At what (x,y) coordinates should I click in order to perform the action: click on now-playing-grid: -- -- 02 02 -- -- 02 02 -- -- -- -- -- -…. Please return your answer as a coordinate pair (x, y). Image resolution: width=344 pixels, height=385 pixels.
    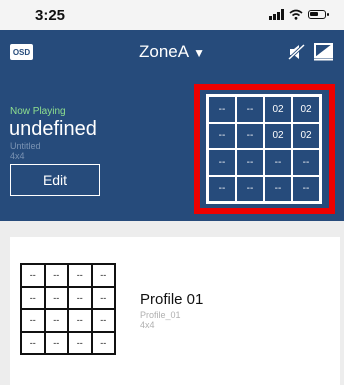
    Looking at the image, I should click on (264, 149).